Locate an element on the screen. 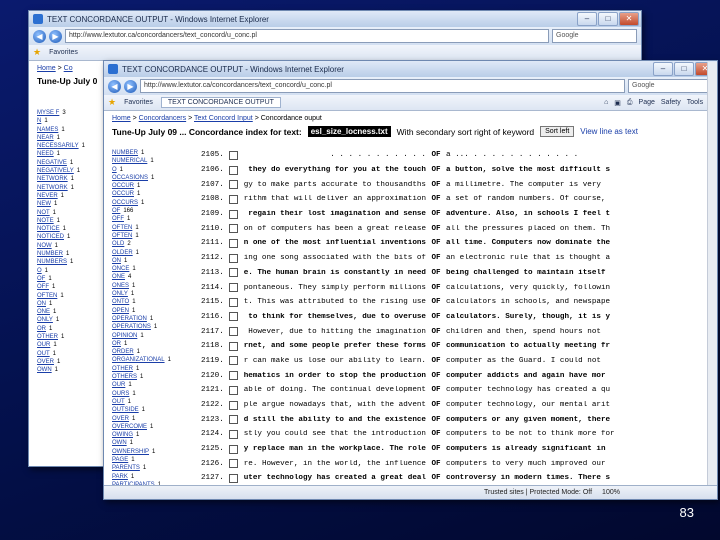  index-word-link: OF 1 is located at coordinates (72, 279).